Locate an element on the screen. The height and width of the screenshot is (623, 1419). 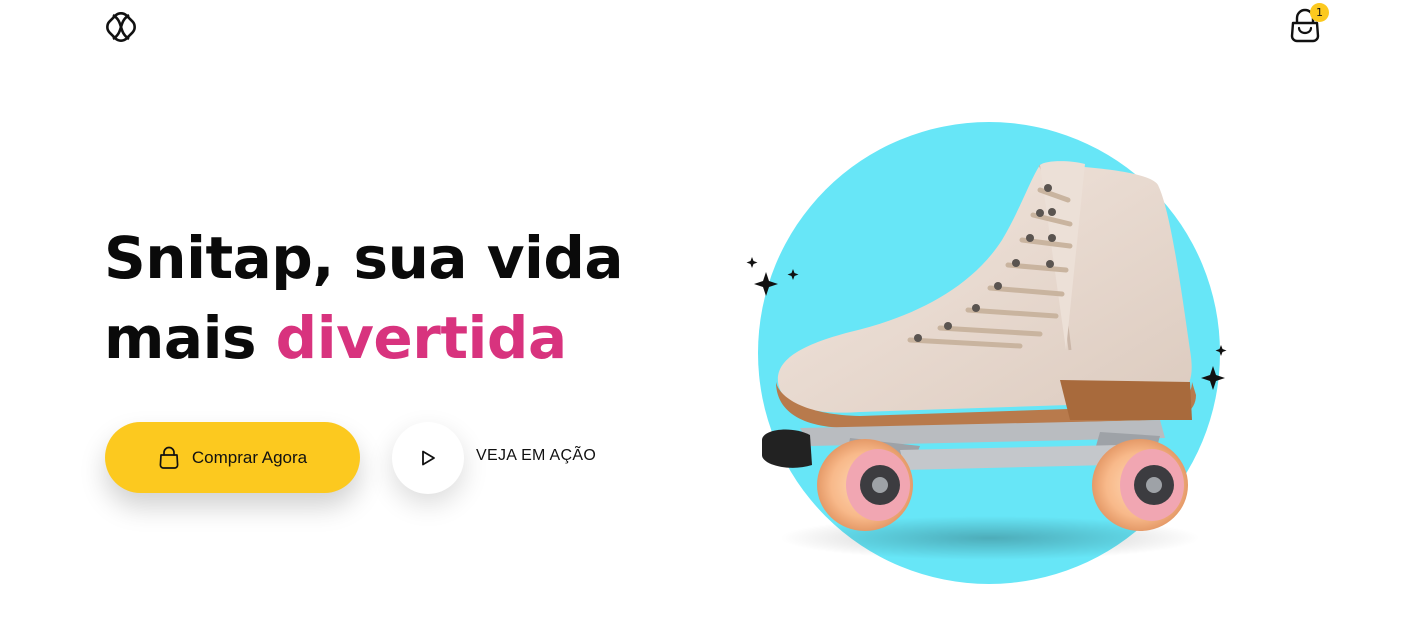
cart-count-badge: 1 is located at coordinates (1319, 12).